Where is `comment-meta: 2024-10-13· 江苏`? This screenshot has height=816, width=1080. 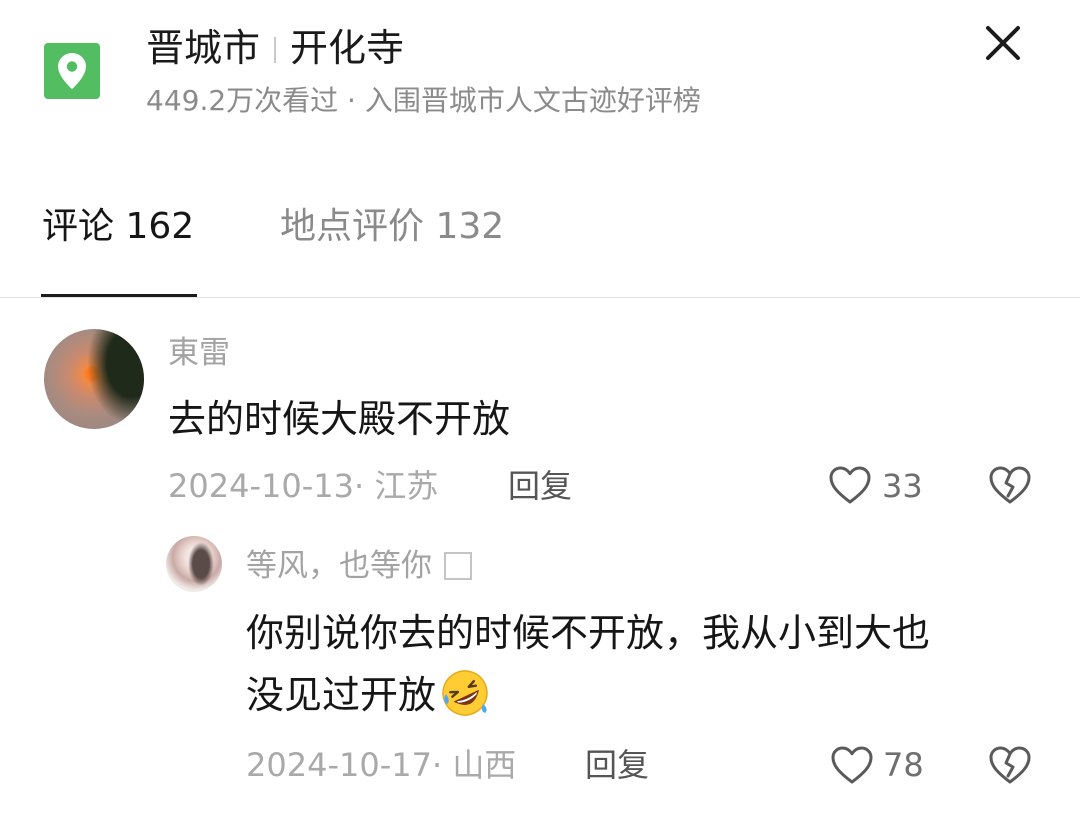 comment-meta: 2024-10-13· 江苏 is located at coordinates (303, 486).